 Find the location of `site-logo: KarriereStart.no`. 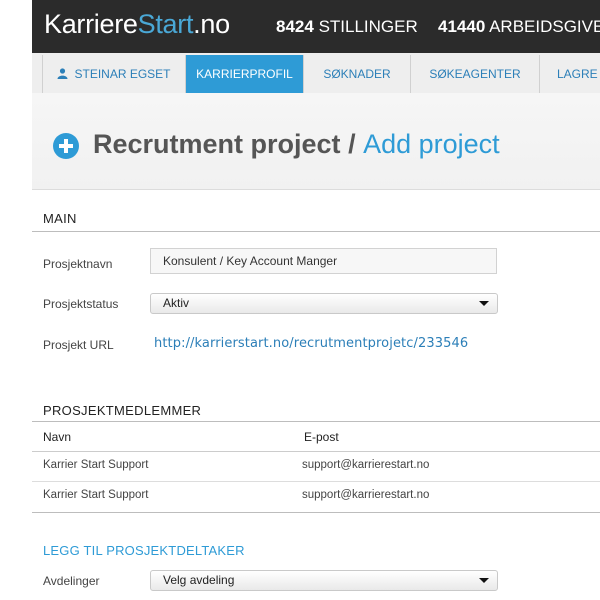

site-logo: KarriereStart.no is located at coordinates (137, 24).